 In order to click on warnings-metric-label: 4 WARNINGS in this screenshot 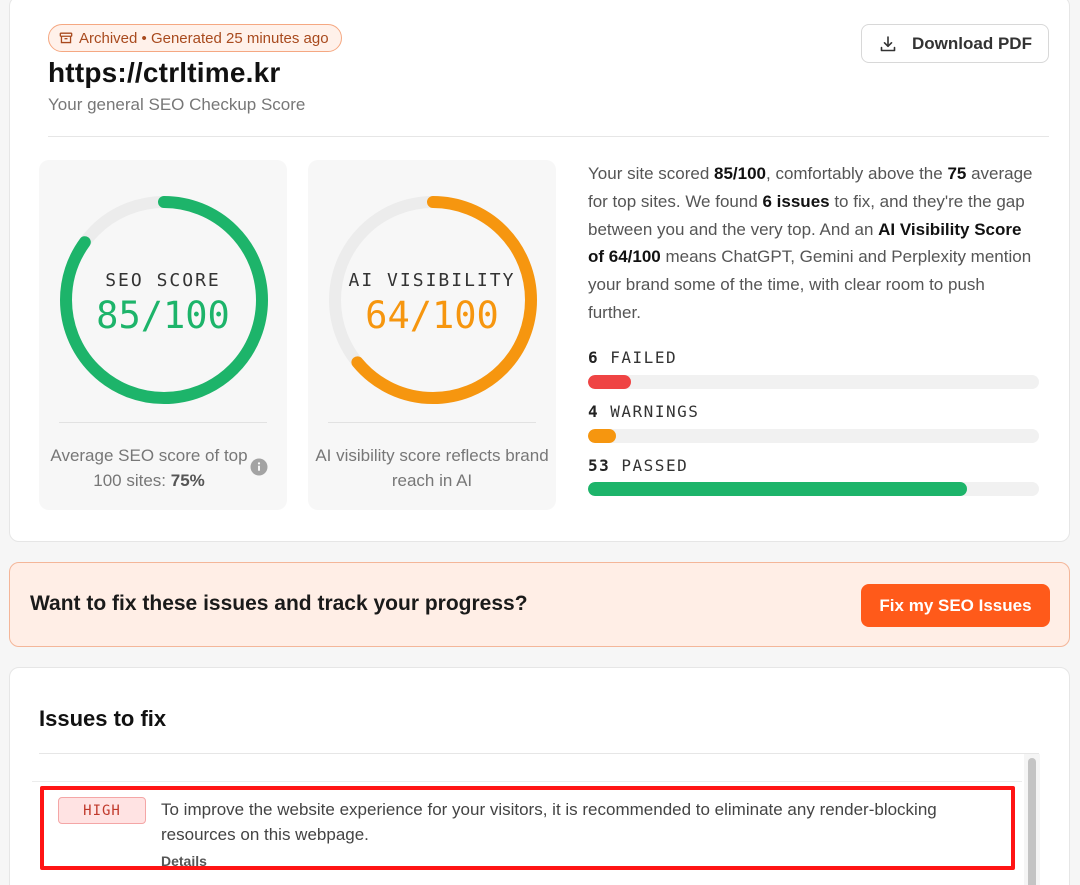, I will do `click(643, 411)`.